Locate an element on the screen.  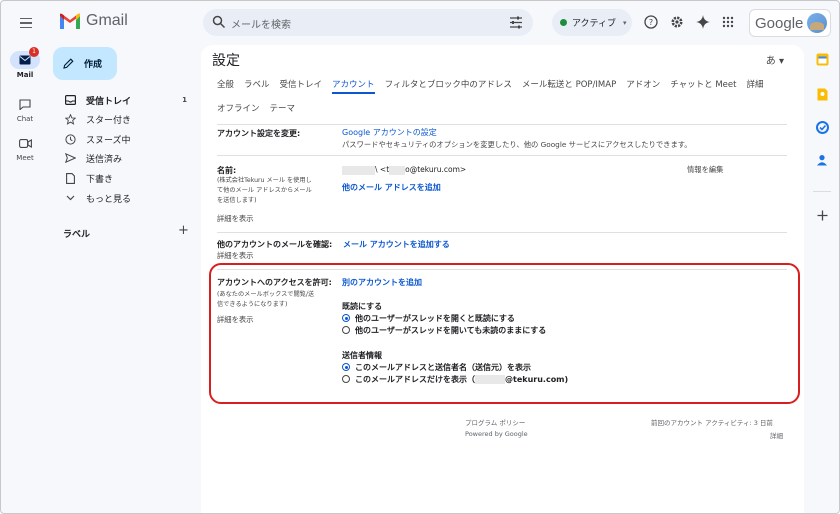
tab-forwarding: メール転送と POP/IMAP is located at coordinates (569, 86).